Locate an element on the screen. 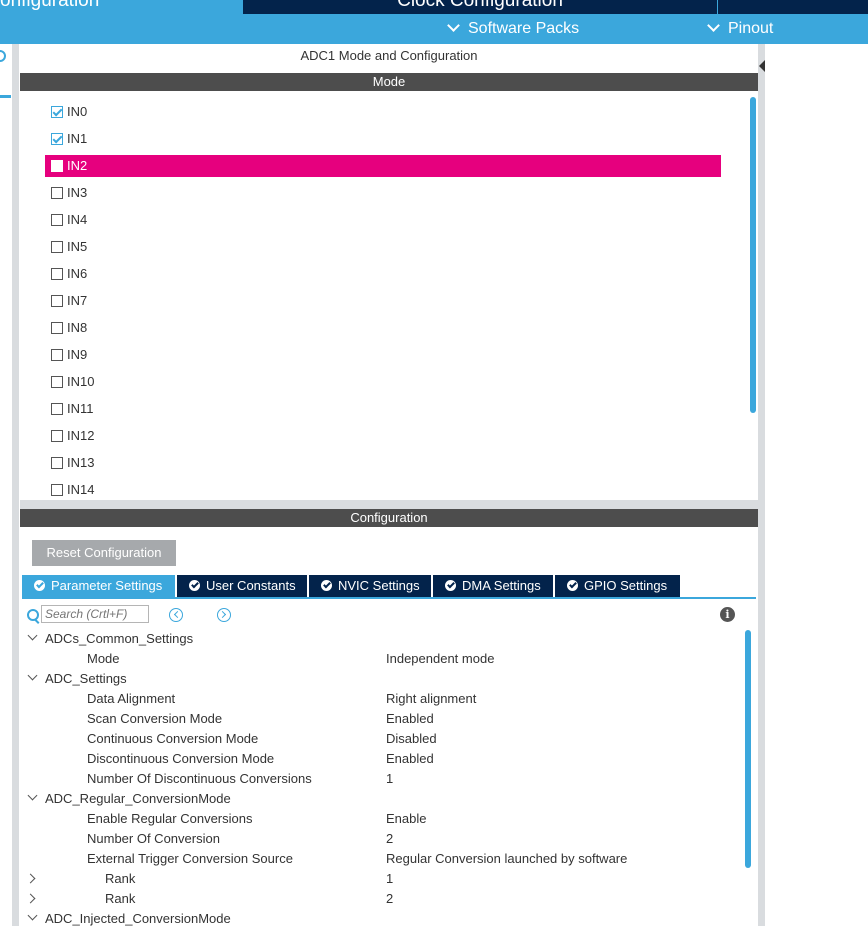  right-splitter is located at coordinates (761, 485).